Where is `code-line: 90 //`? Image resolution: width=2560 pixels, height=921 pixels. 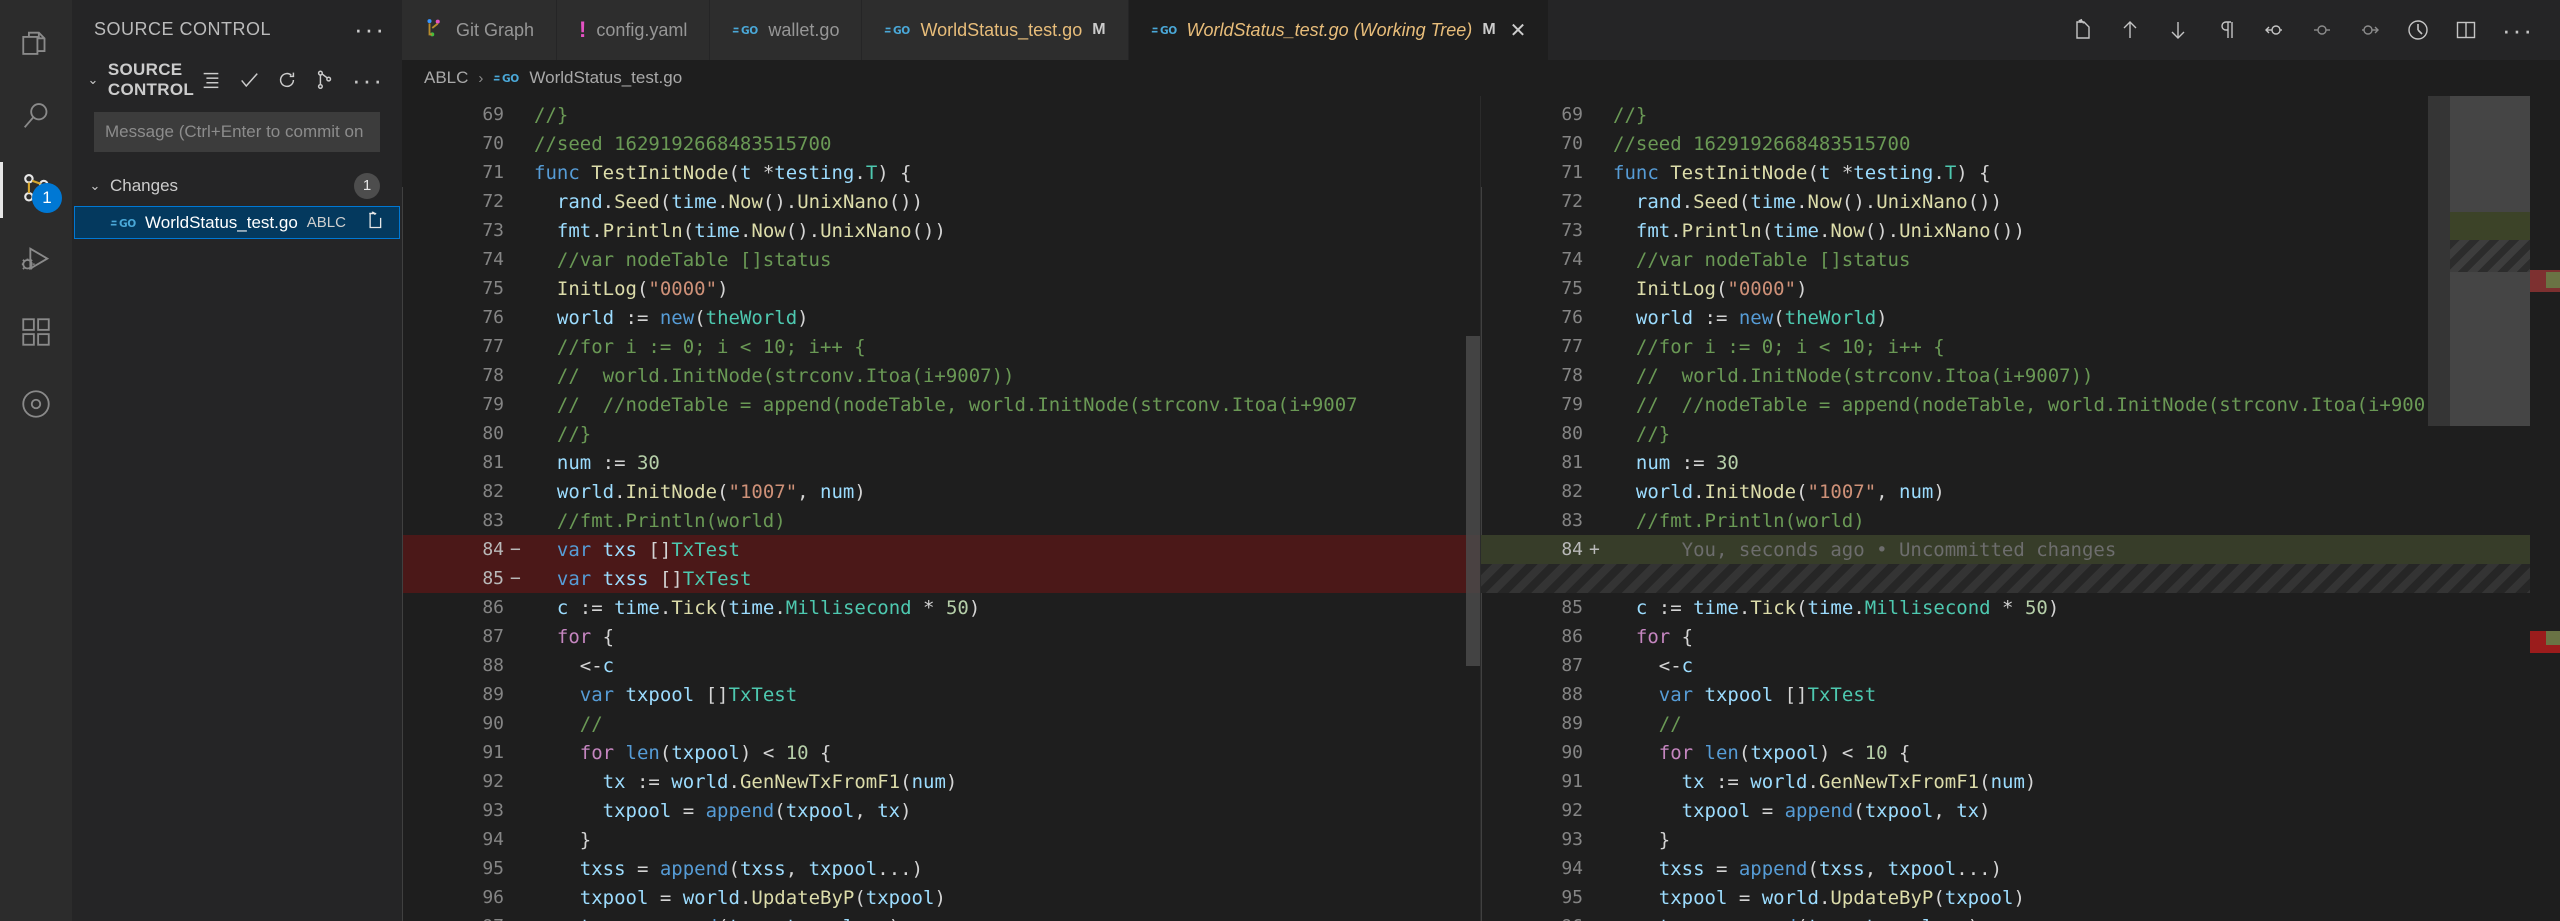 code-line: 90 // is located at coordinates (941, 723).